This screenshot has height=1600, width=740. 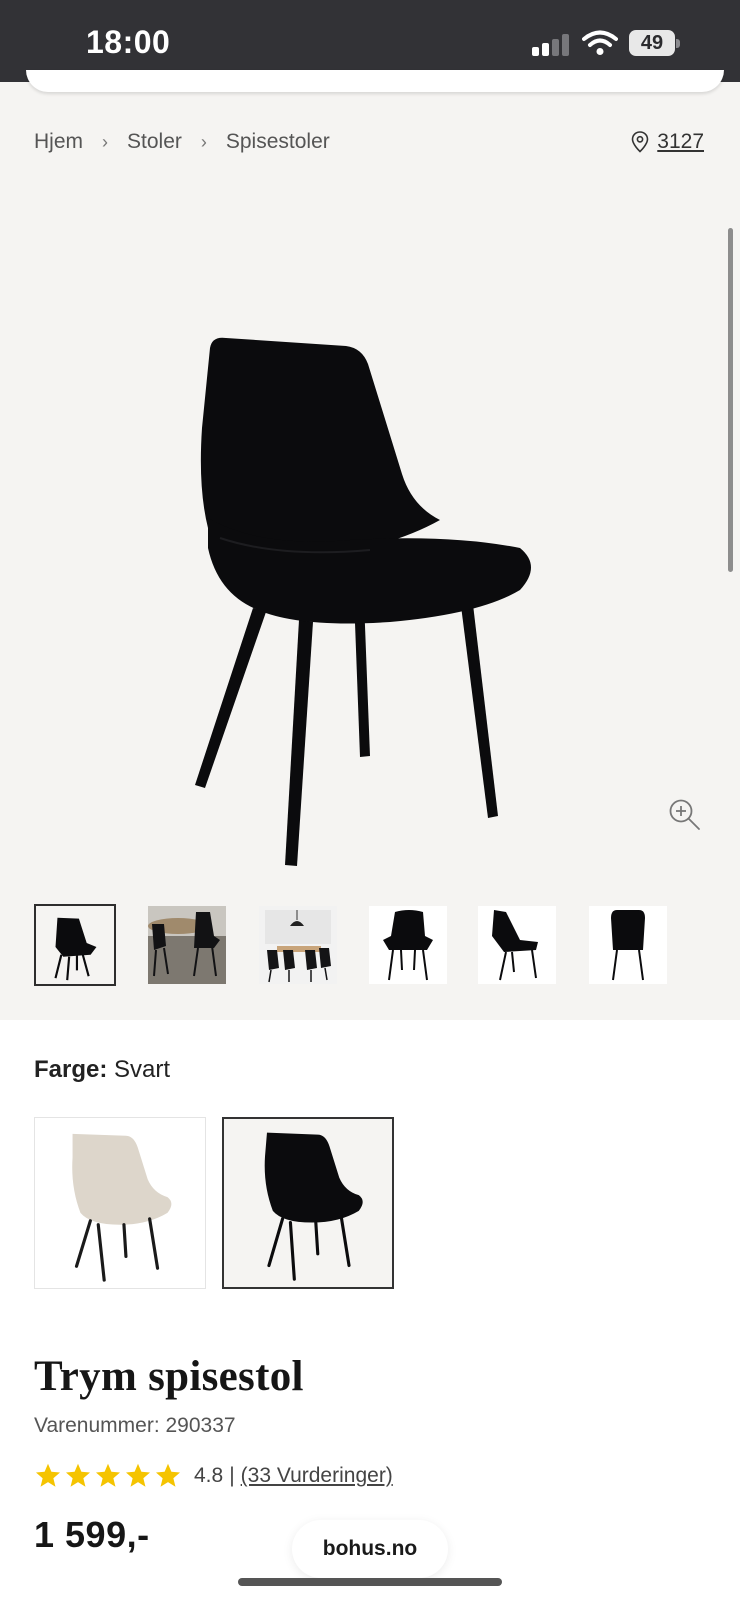 I want to click on product-title: Trym spisestol, so click(x=169, y=1376).